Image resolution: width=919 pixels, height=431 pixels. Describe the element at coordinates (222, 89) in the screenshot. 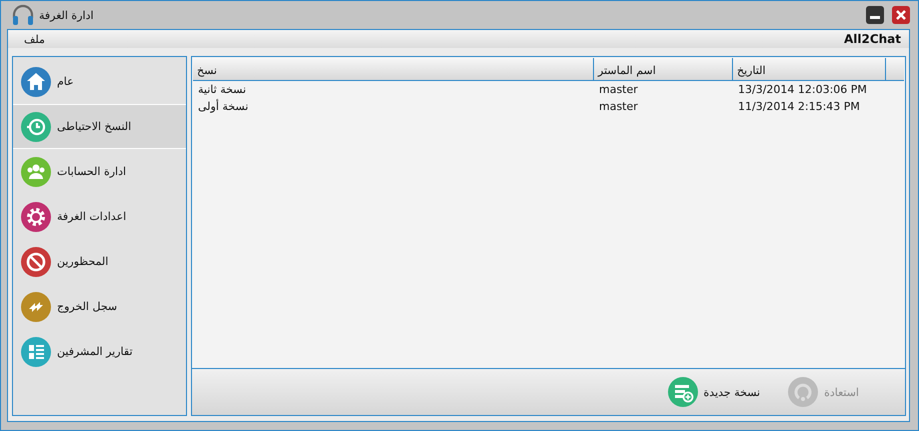

I see `table-cell-text: نسخة ثانية` at that location.